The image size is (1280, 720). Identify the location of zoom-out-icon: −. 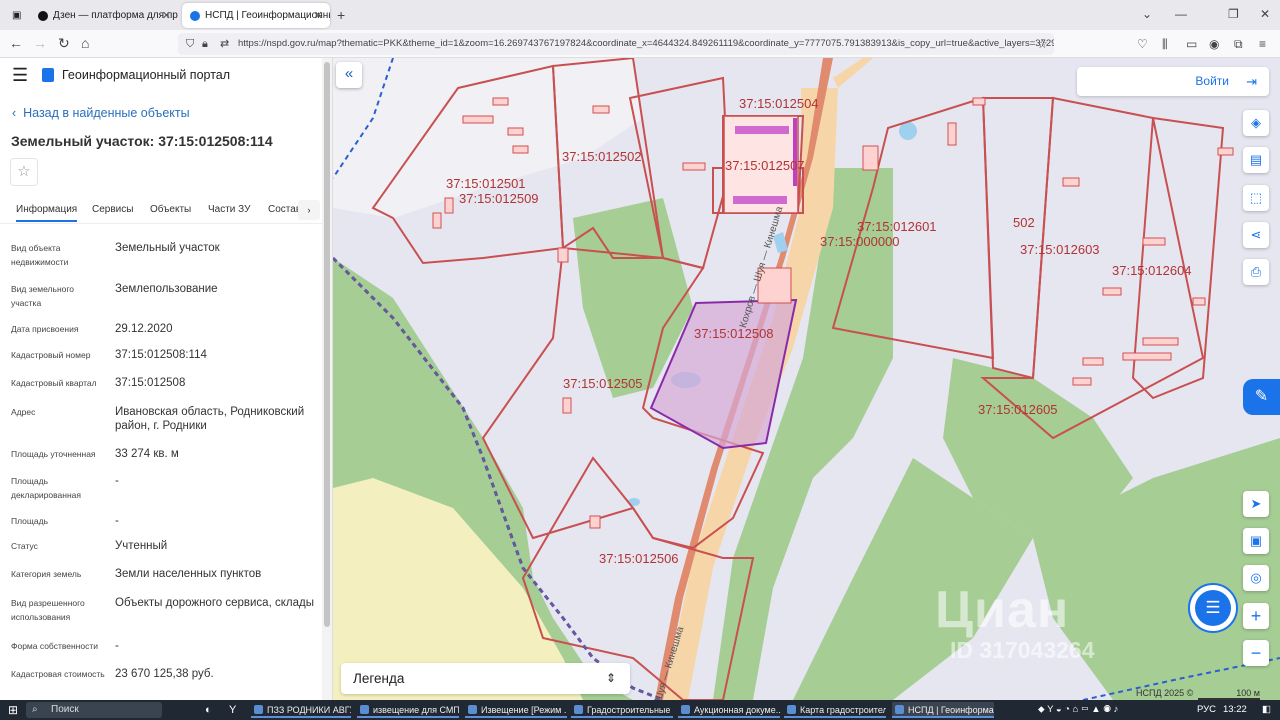
(1256, 653).